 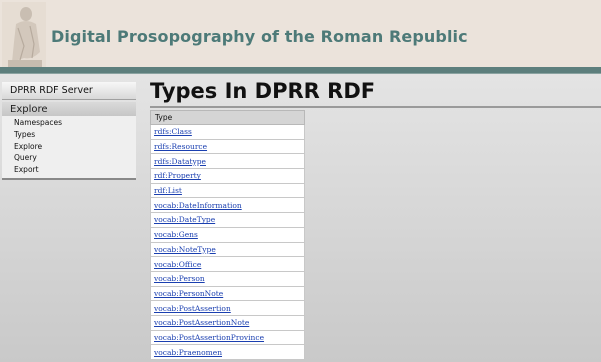 What do you see at coordinates (69, 109) in the screenshot?
I see `sidebar-section-explore: Explore` at bounding box center [69, 109].